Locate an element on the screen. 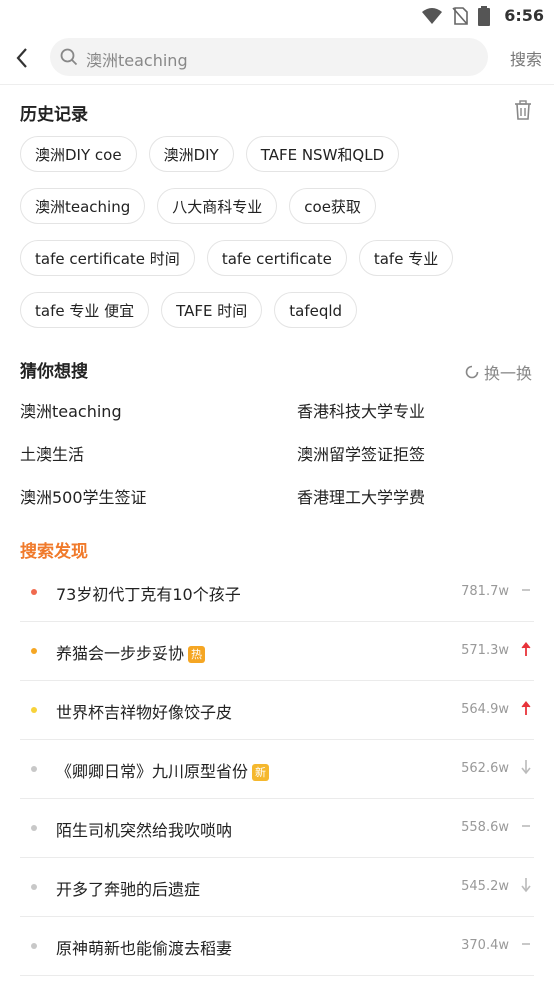 This screenshot has width=554, height=986. status-bar: 6:56 is located at coordinates (277, 16).